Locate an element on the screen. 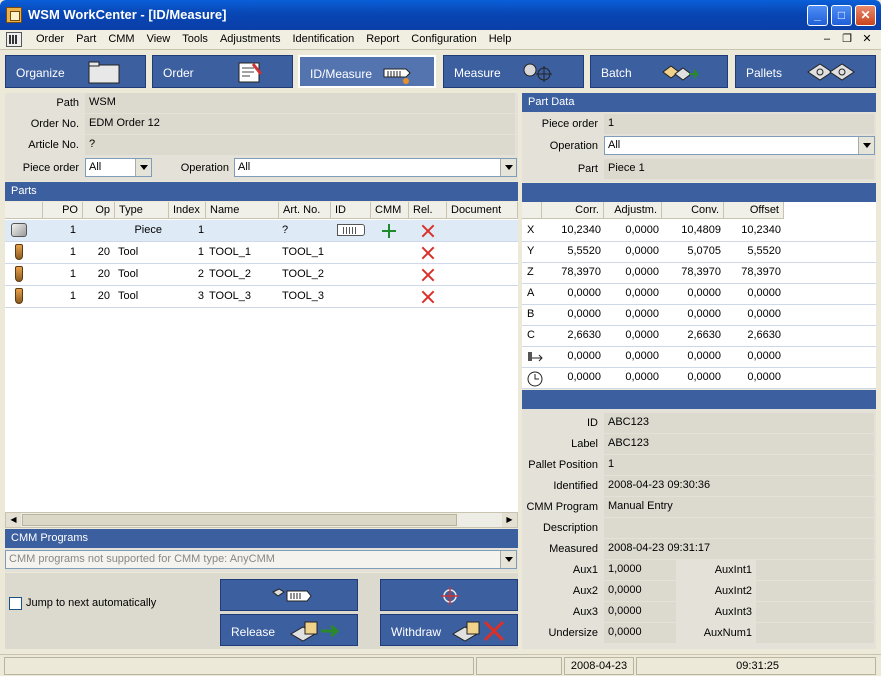 The width and height of the screenshot is (881, 676). col-header-name: Name is located at coordinates (242, 210).